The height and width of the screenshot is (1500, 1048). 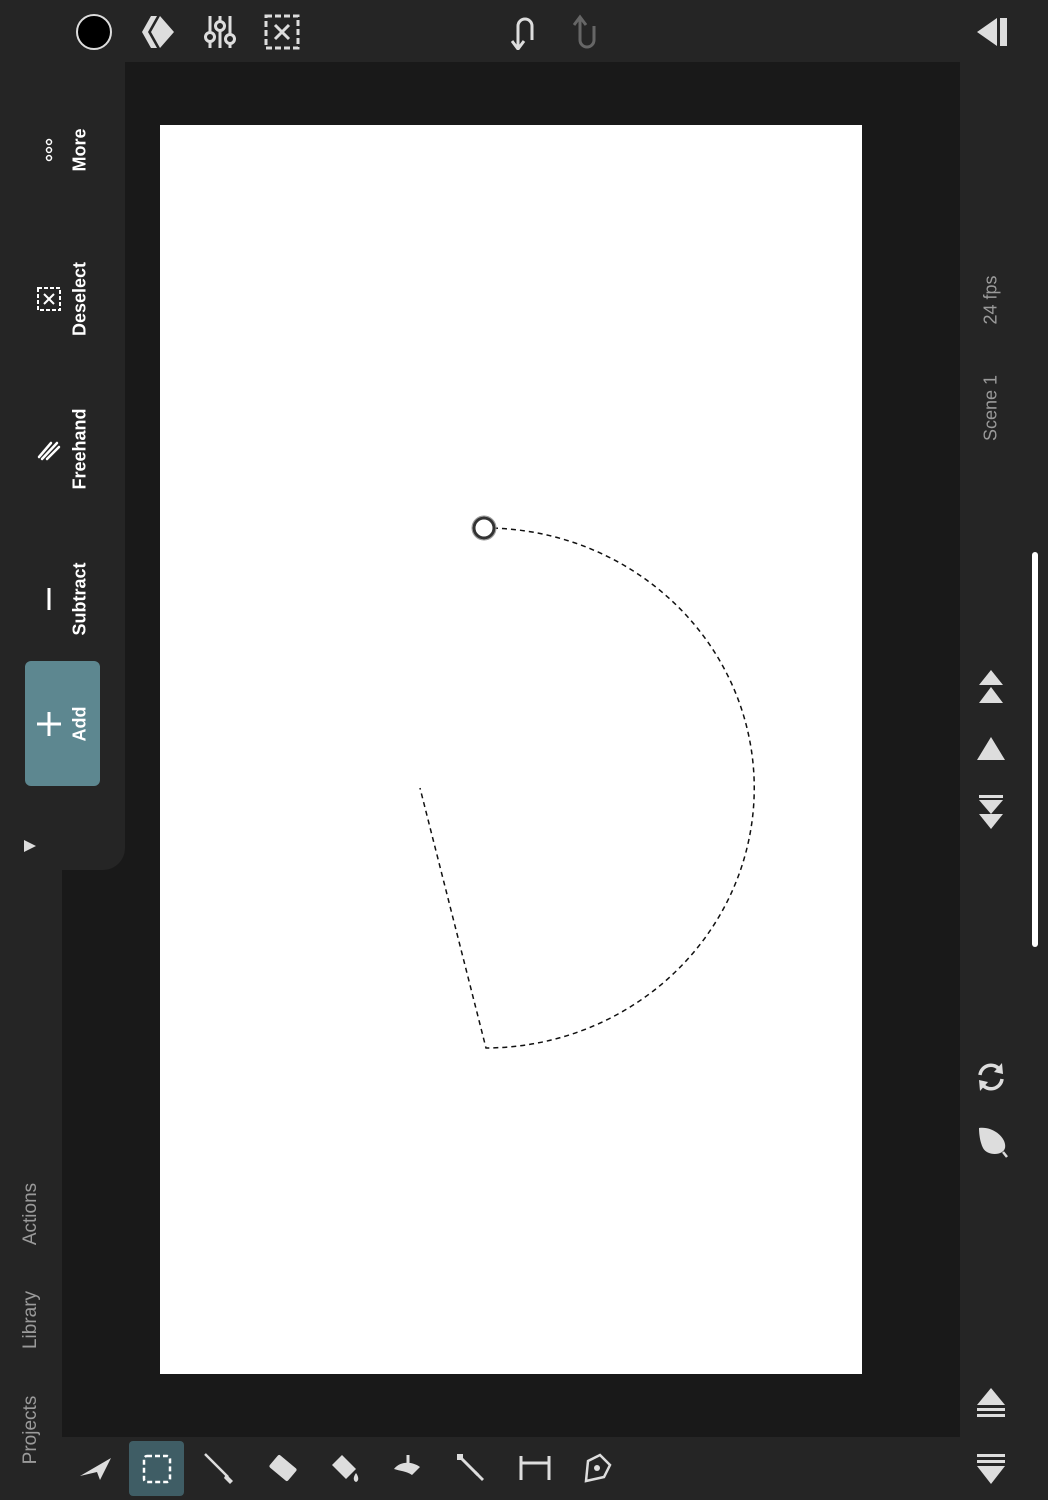 I want to click on layers-diamond-icon, so click(x=158, y=32).